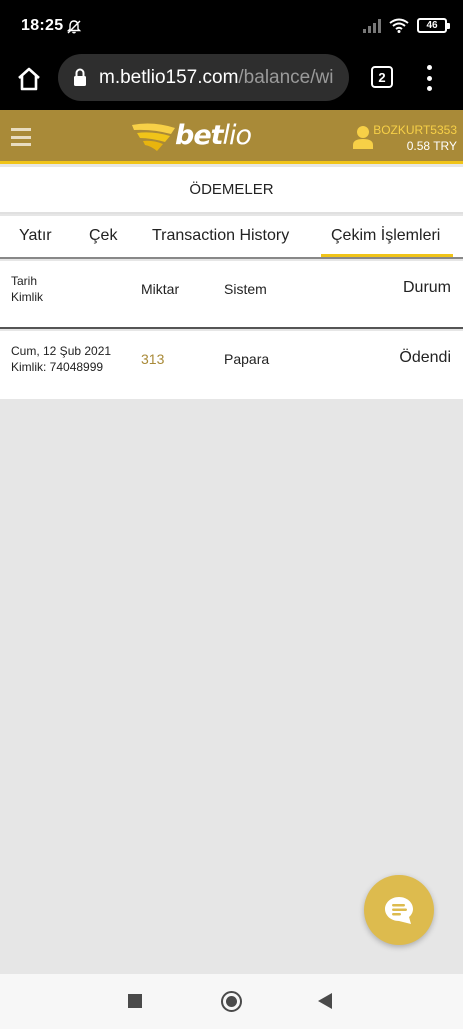  I want to click on table-header: Tarih Kimlik Miktar Sistem Durum, so click(231, 295).